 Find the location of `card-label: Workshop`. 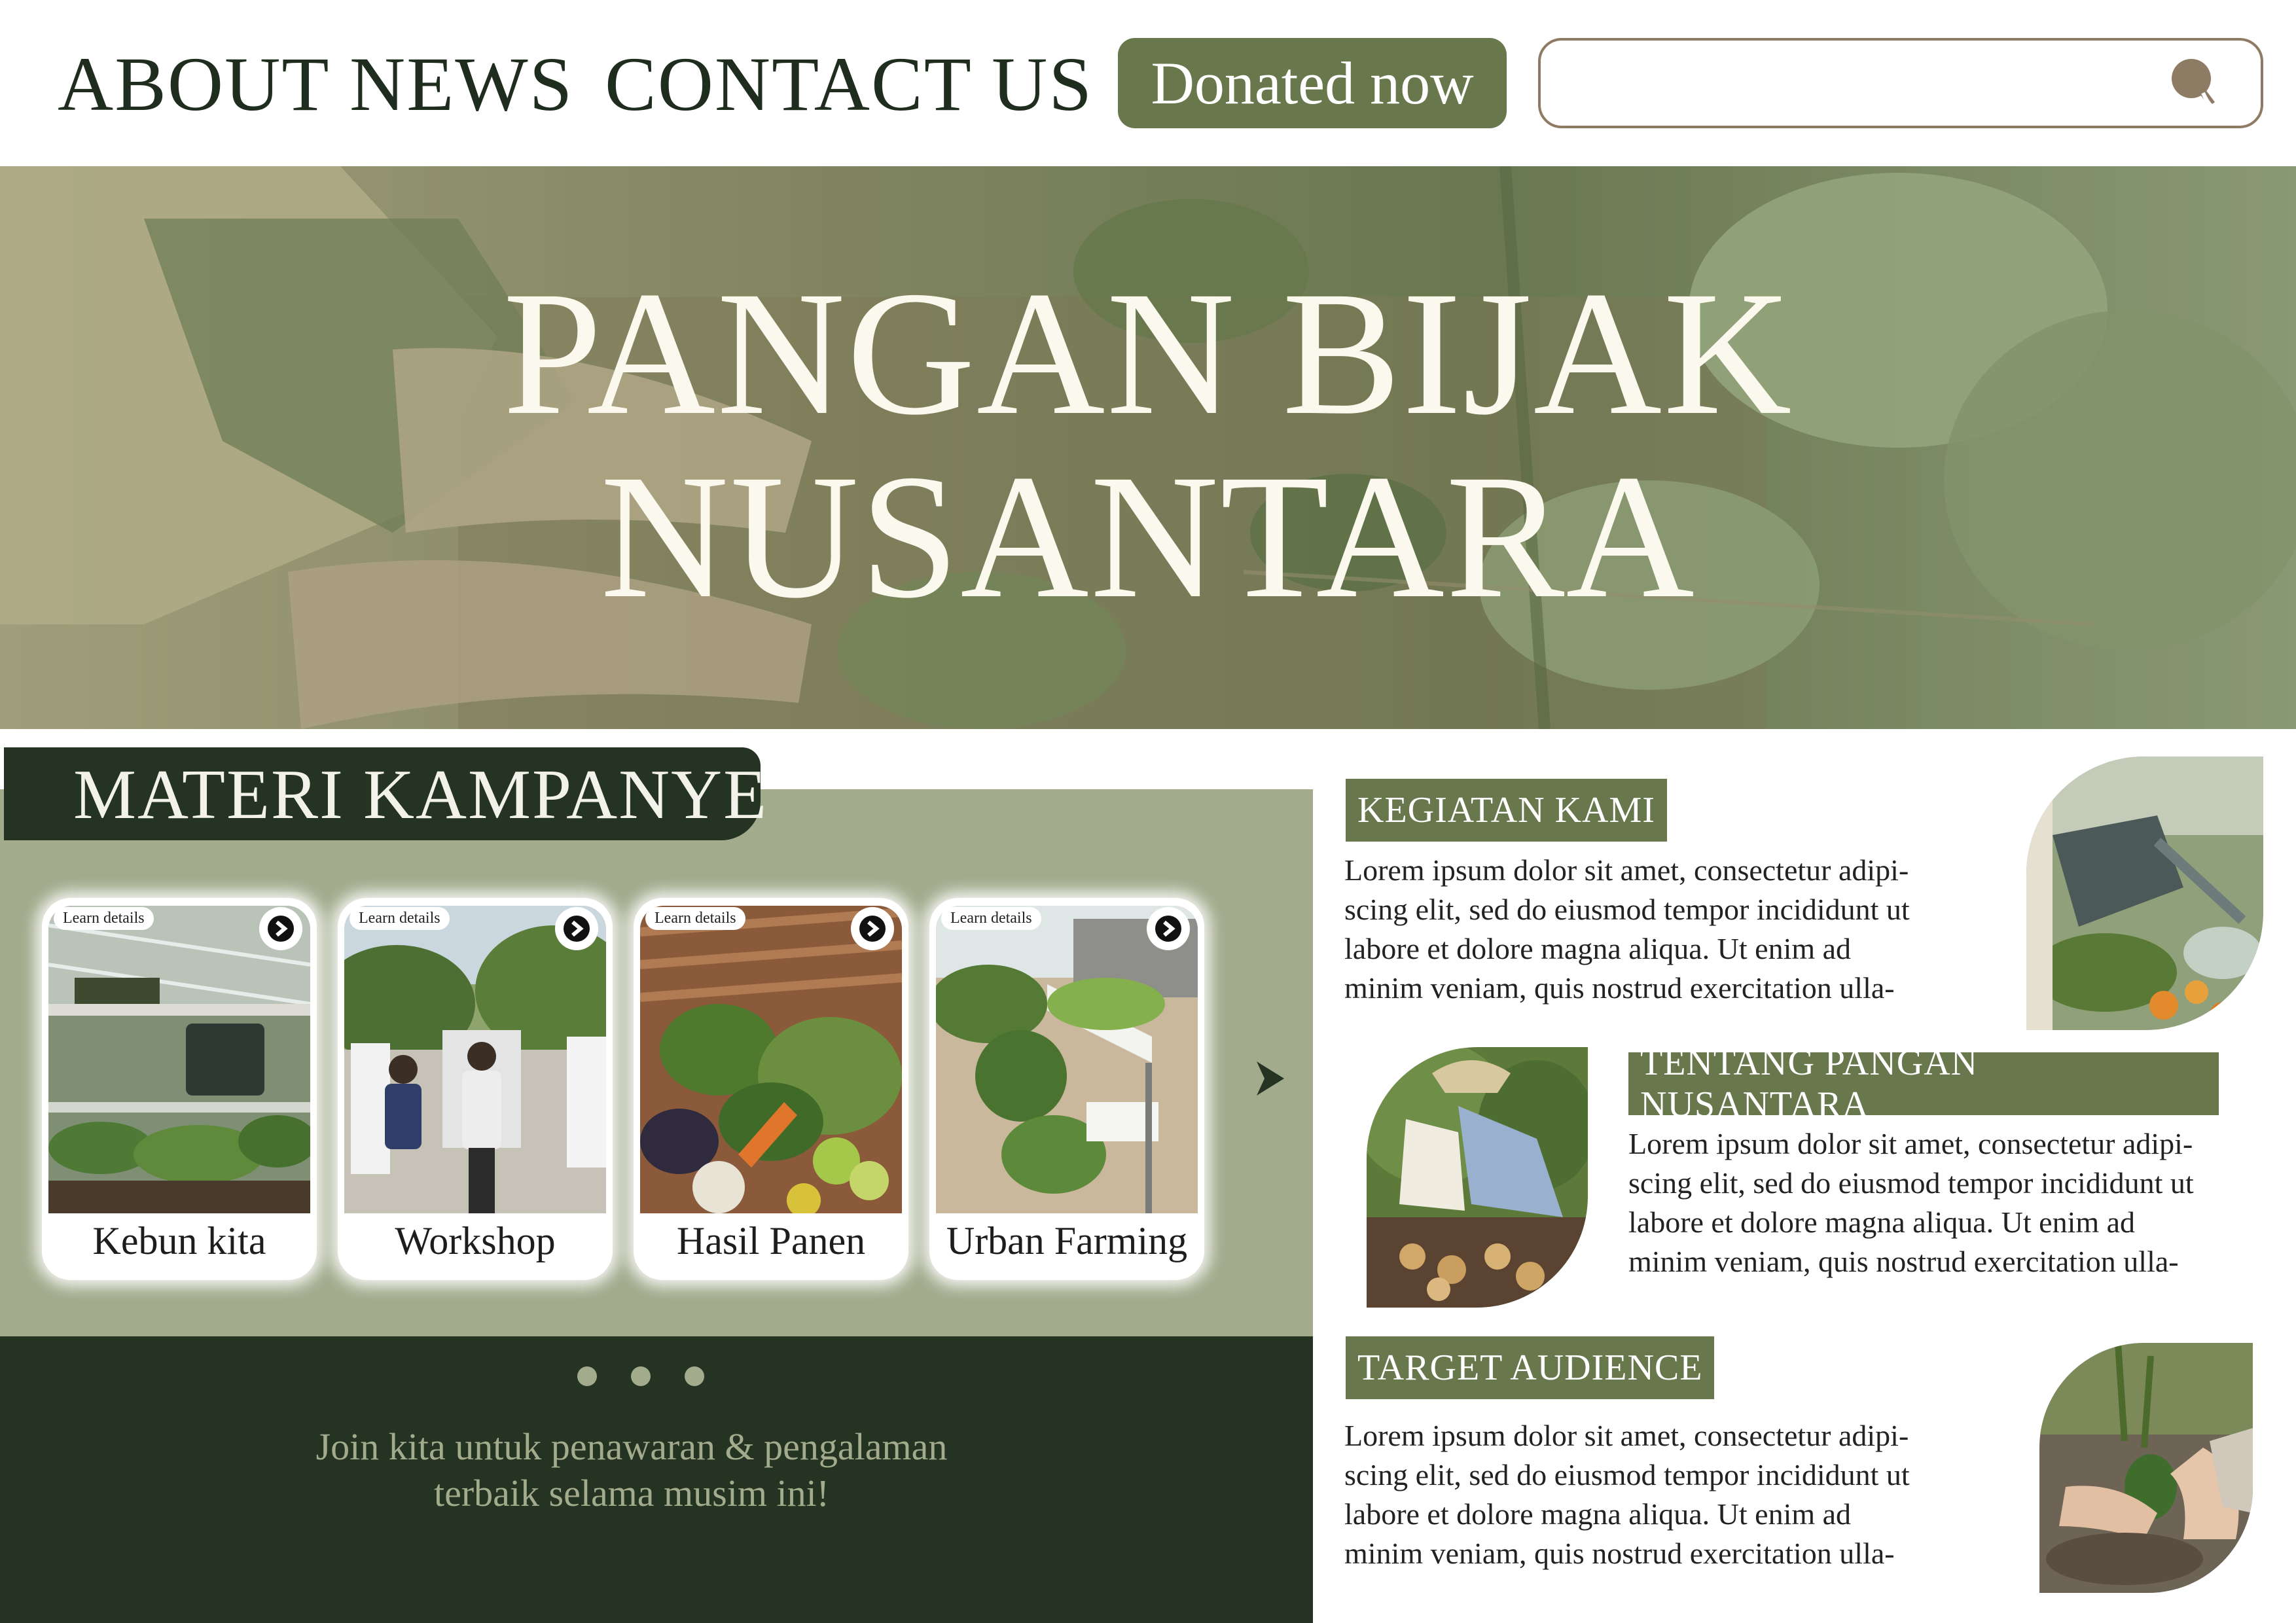

card-label: Workshop is located at coordinates (476, 1240).